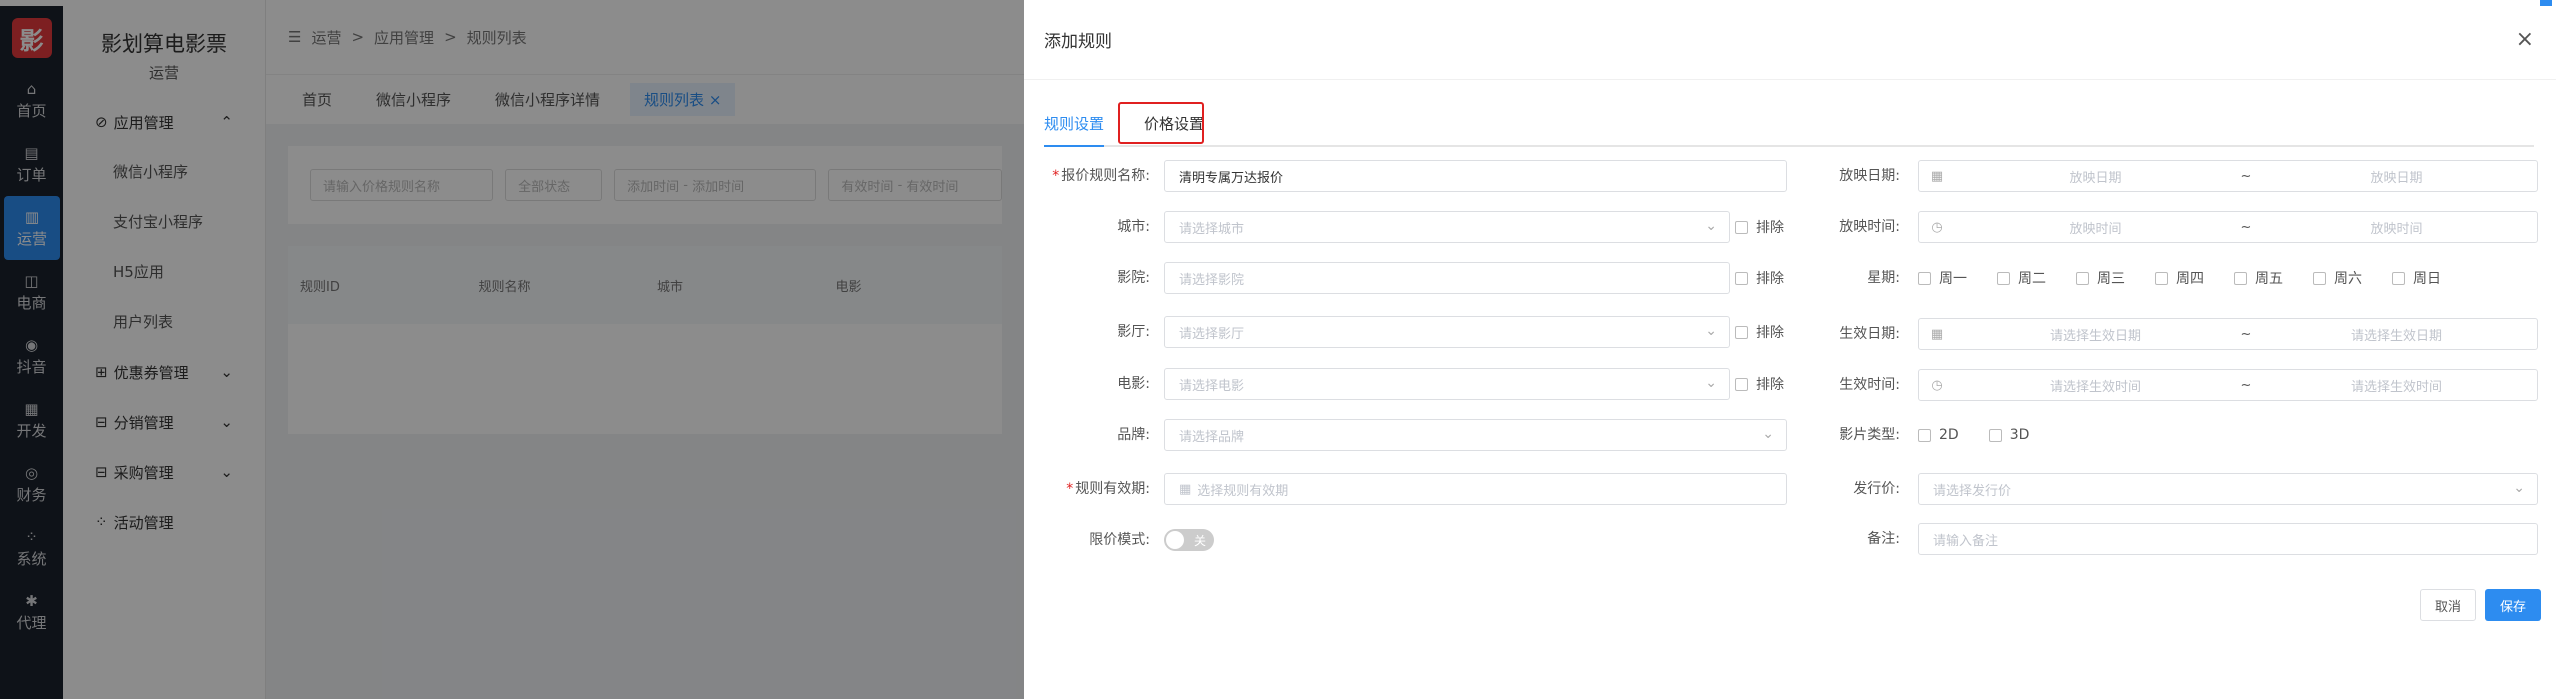 The height and width of the screenshot is (699, 2556). Describe the element at coordinates (1972, 491) in the screenshot. I see `select-placeholder: 请选择发行价` at that location.